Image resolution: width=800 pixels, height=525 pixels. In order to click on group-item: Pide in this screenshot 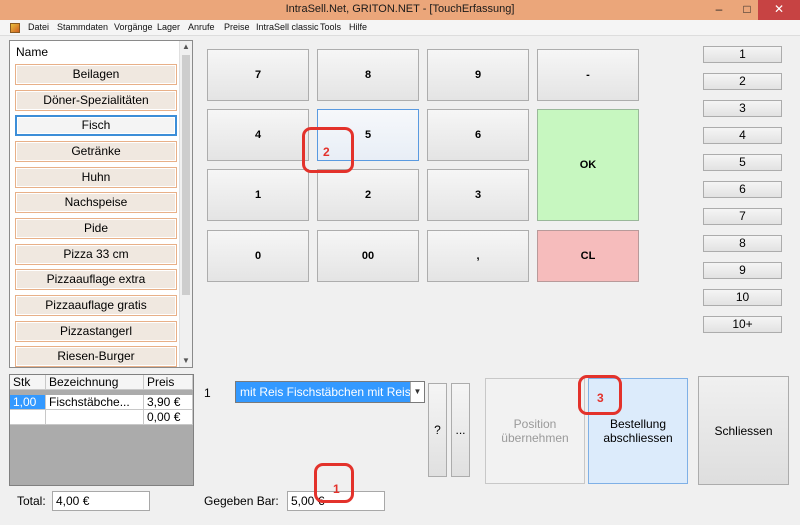, I will do `click(96, 228)`.